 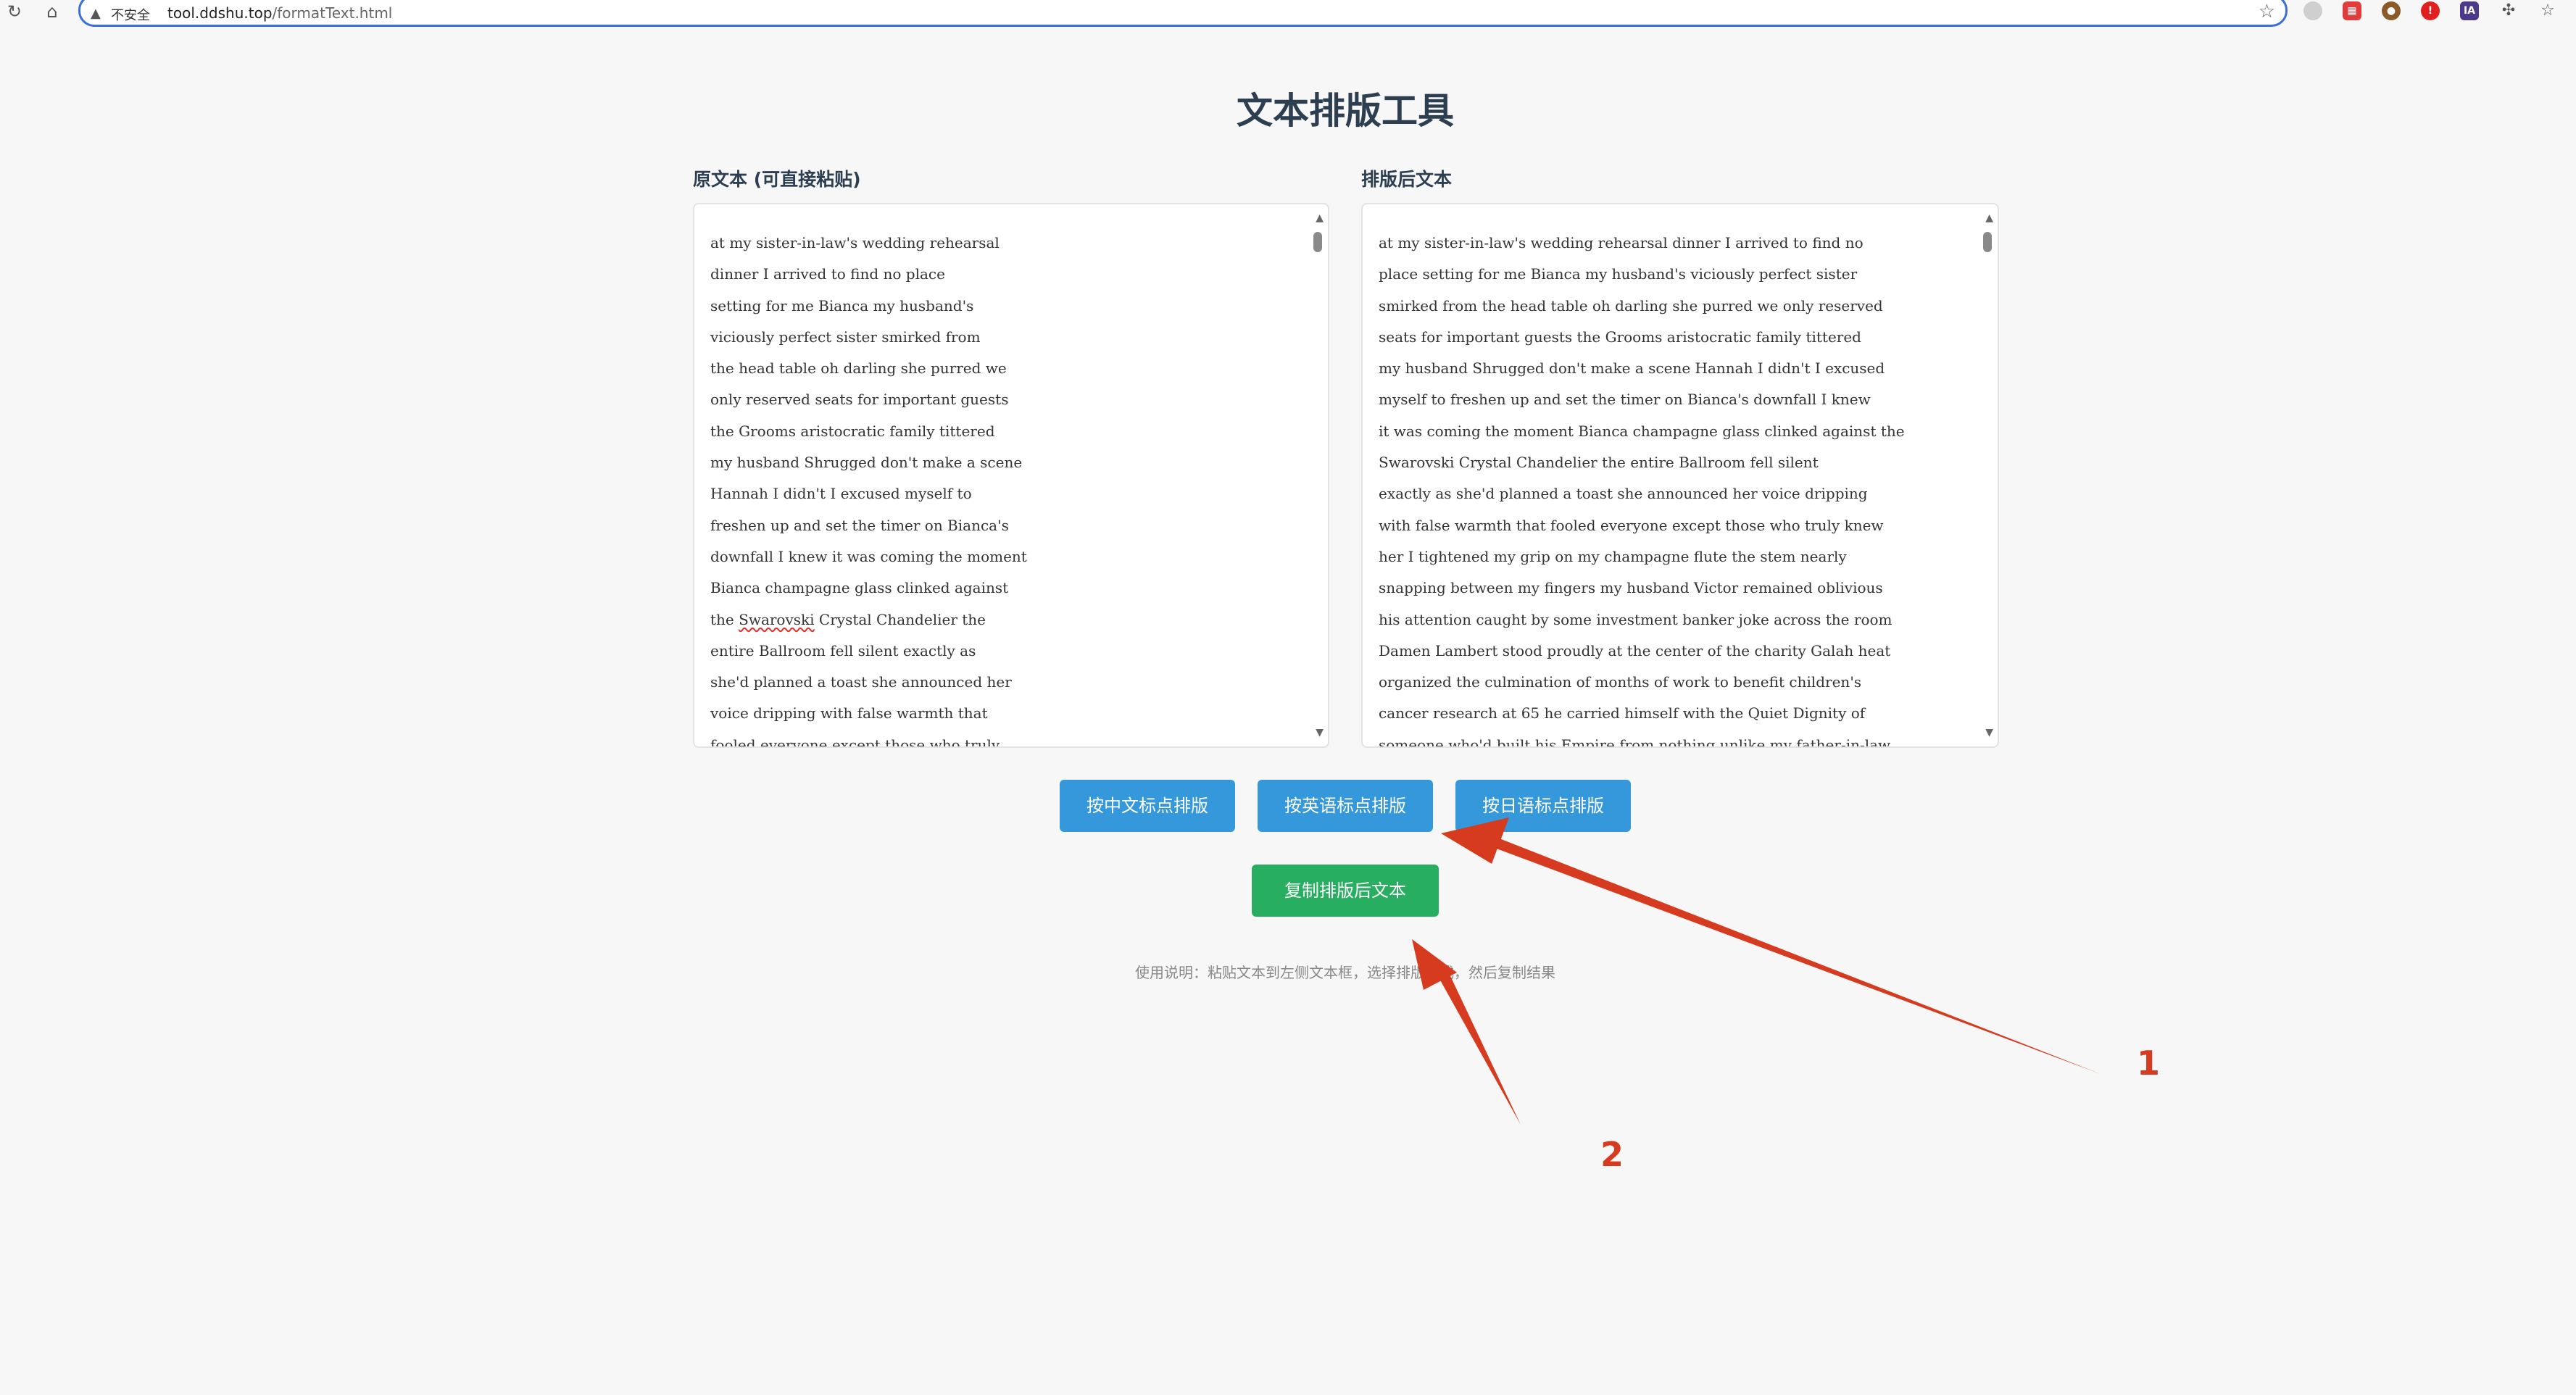 I want to click on annotation-arrows, so click(x=1756, y=971).